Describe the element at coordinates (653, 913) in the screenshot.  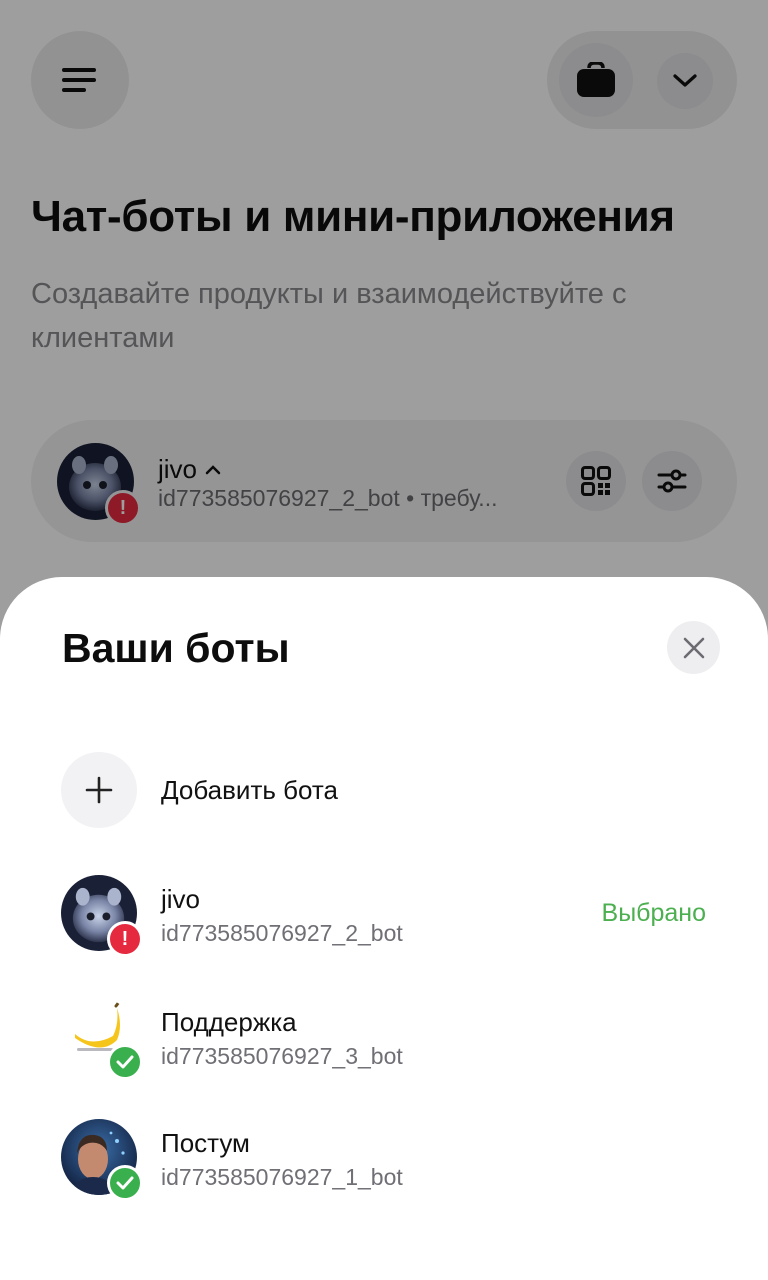
I see `selected-label: Выбрано` at that location.